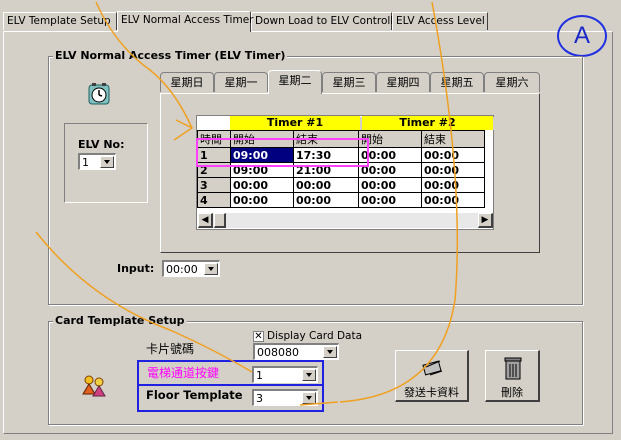  I want to click on tab-elv-normal-access-timer: ELV Normal Access Timer, so click(185, 21).